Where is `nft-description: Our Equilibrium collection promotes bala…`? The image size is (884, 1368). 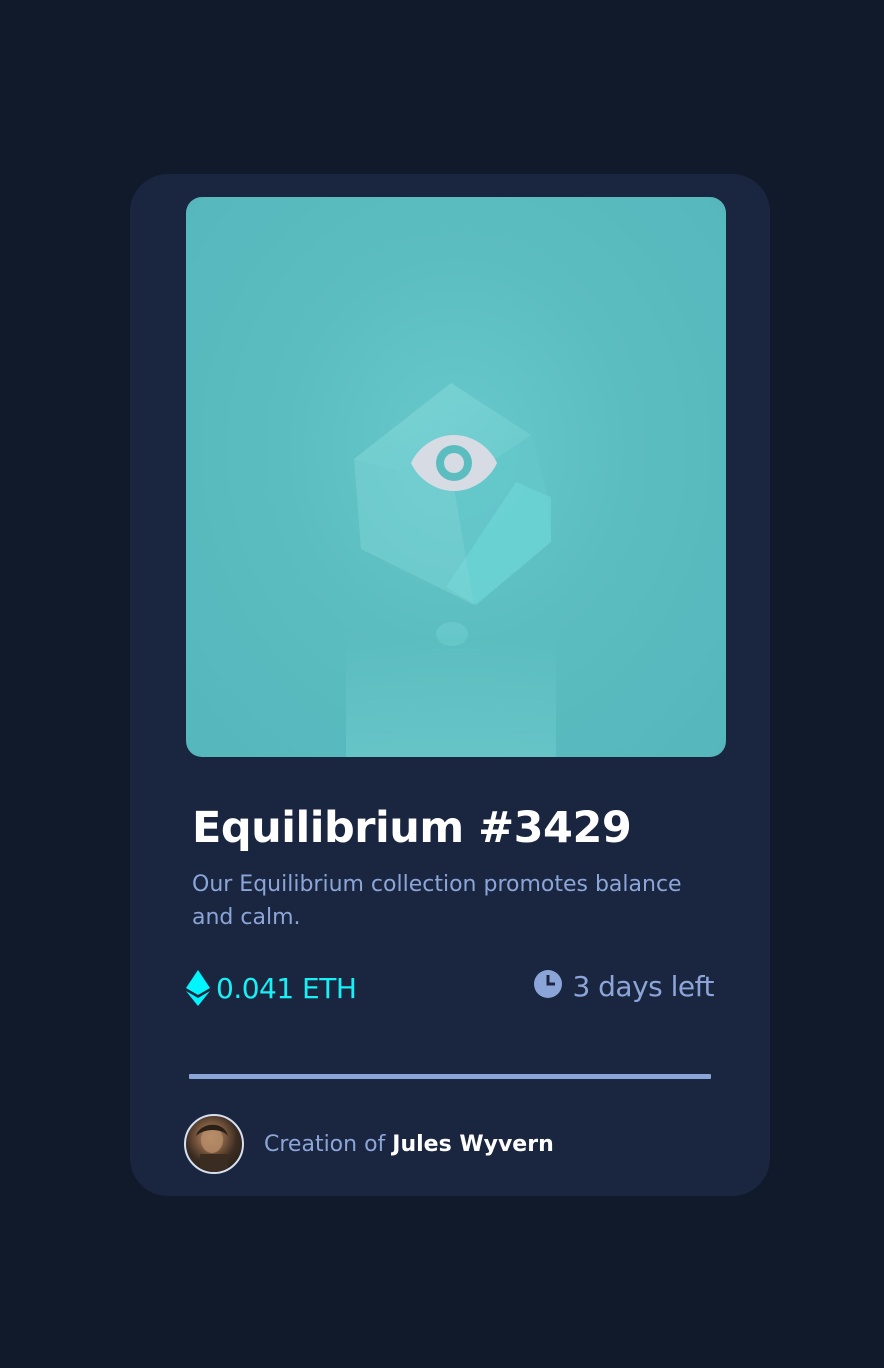
nft-description: Our Equilibrium collection promotes bala… is located at coordinates (437, 901).